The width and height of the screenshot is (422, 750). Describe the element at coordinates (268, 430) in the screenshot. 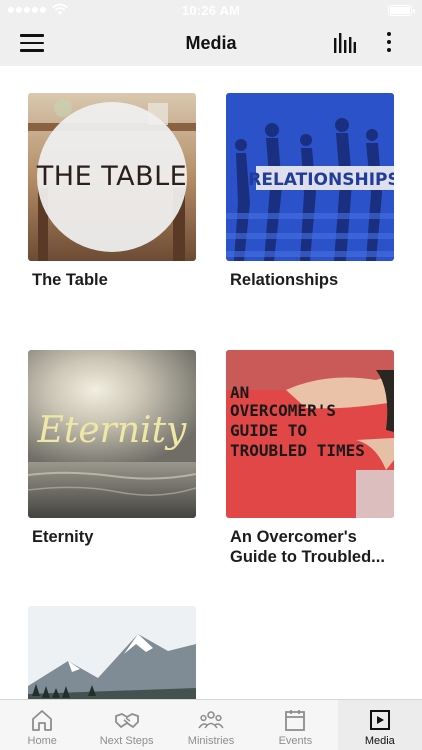

I see `thumb-text-line-3: GUIDE TO` at that location.